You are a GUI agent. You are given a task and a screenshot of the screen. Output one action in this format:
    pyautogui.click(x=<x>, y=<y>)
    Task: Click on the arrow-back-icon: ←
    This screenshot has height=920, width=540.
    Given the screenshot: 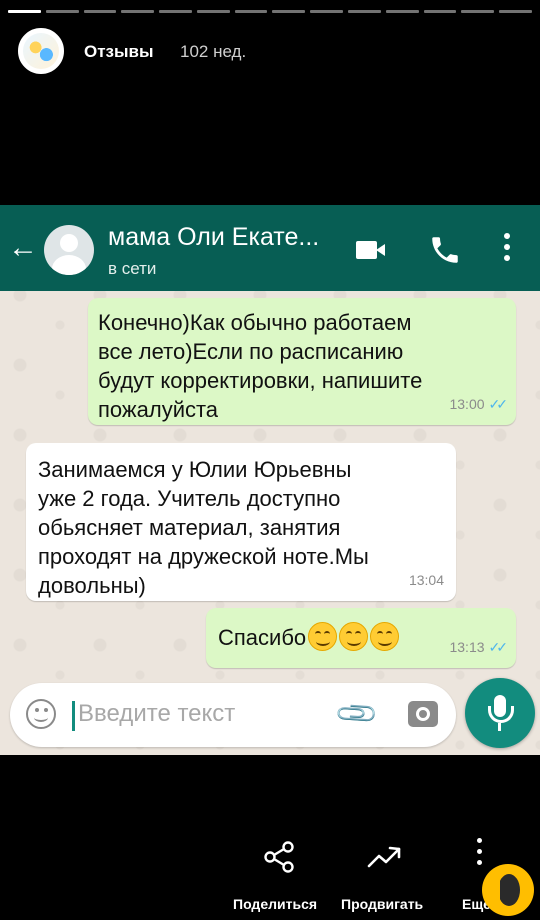 What is the action you would take?
    pyautogui.click(x=23, y=248)
    